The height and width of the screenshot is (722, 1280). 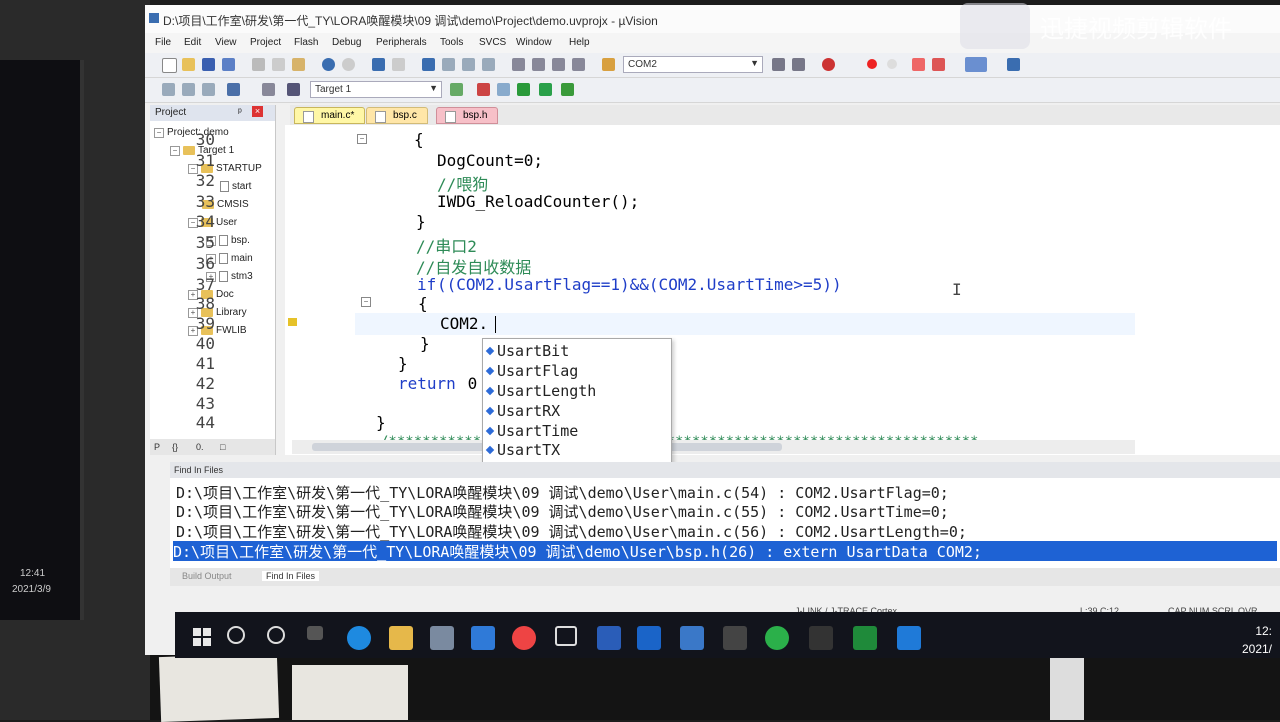 What do you see at coordinates (609, 638) in the screenshot?
I see `calculator-icon` at bounding box center [609, 638].